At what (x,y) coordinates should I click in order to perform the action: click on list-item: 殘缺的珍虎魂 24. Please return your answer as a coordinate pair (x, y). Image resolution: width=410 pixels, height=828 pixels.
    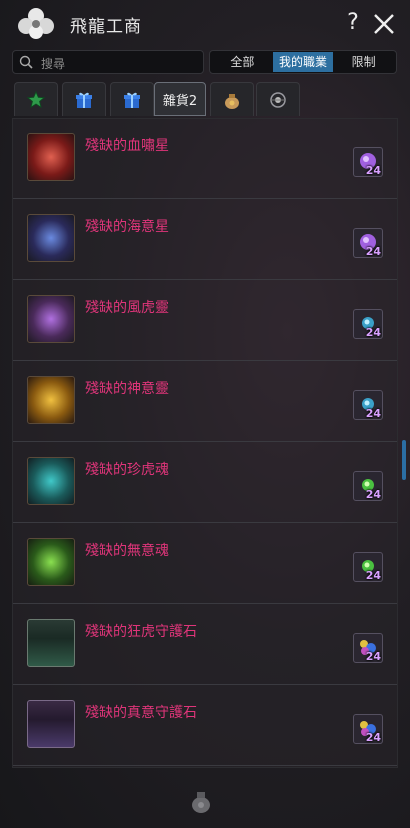
    Looking at the image, I should click on (205, 483).